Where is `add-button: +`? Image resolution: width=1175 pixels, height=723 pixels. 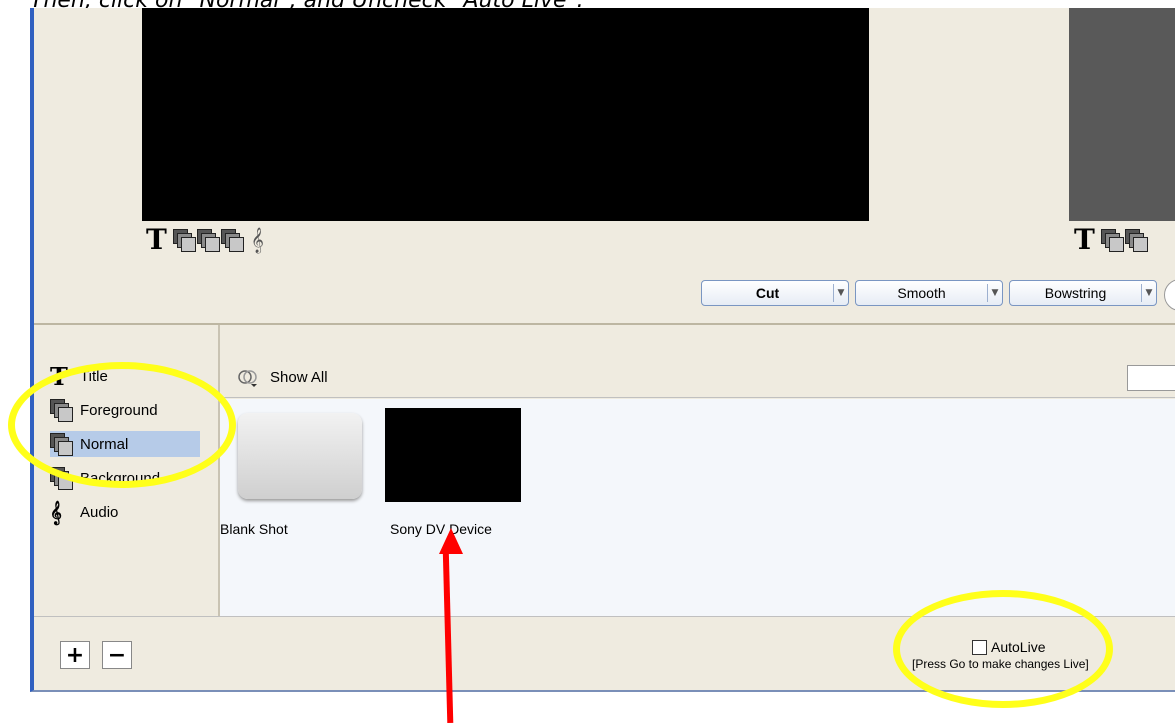 add-button: + is located at coordinates (75, 655).